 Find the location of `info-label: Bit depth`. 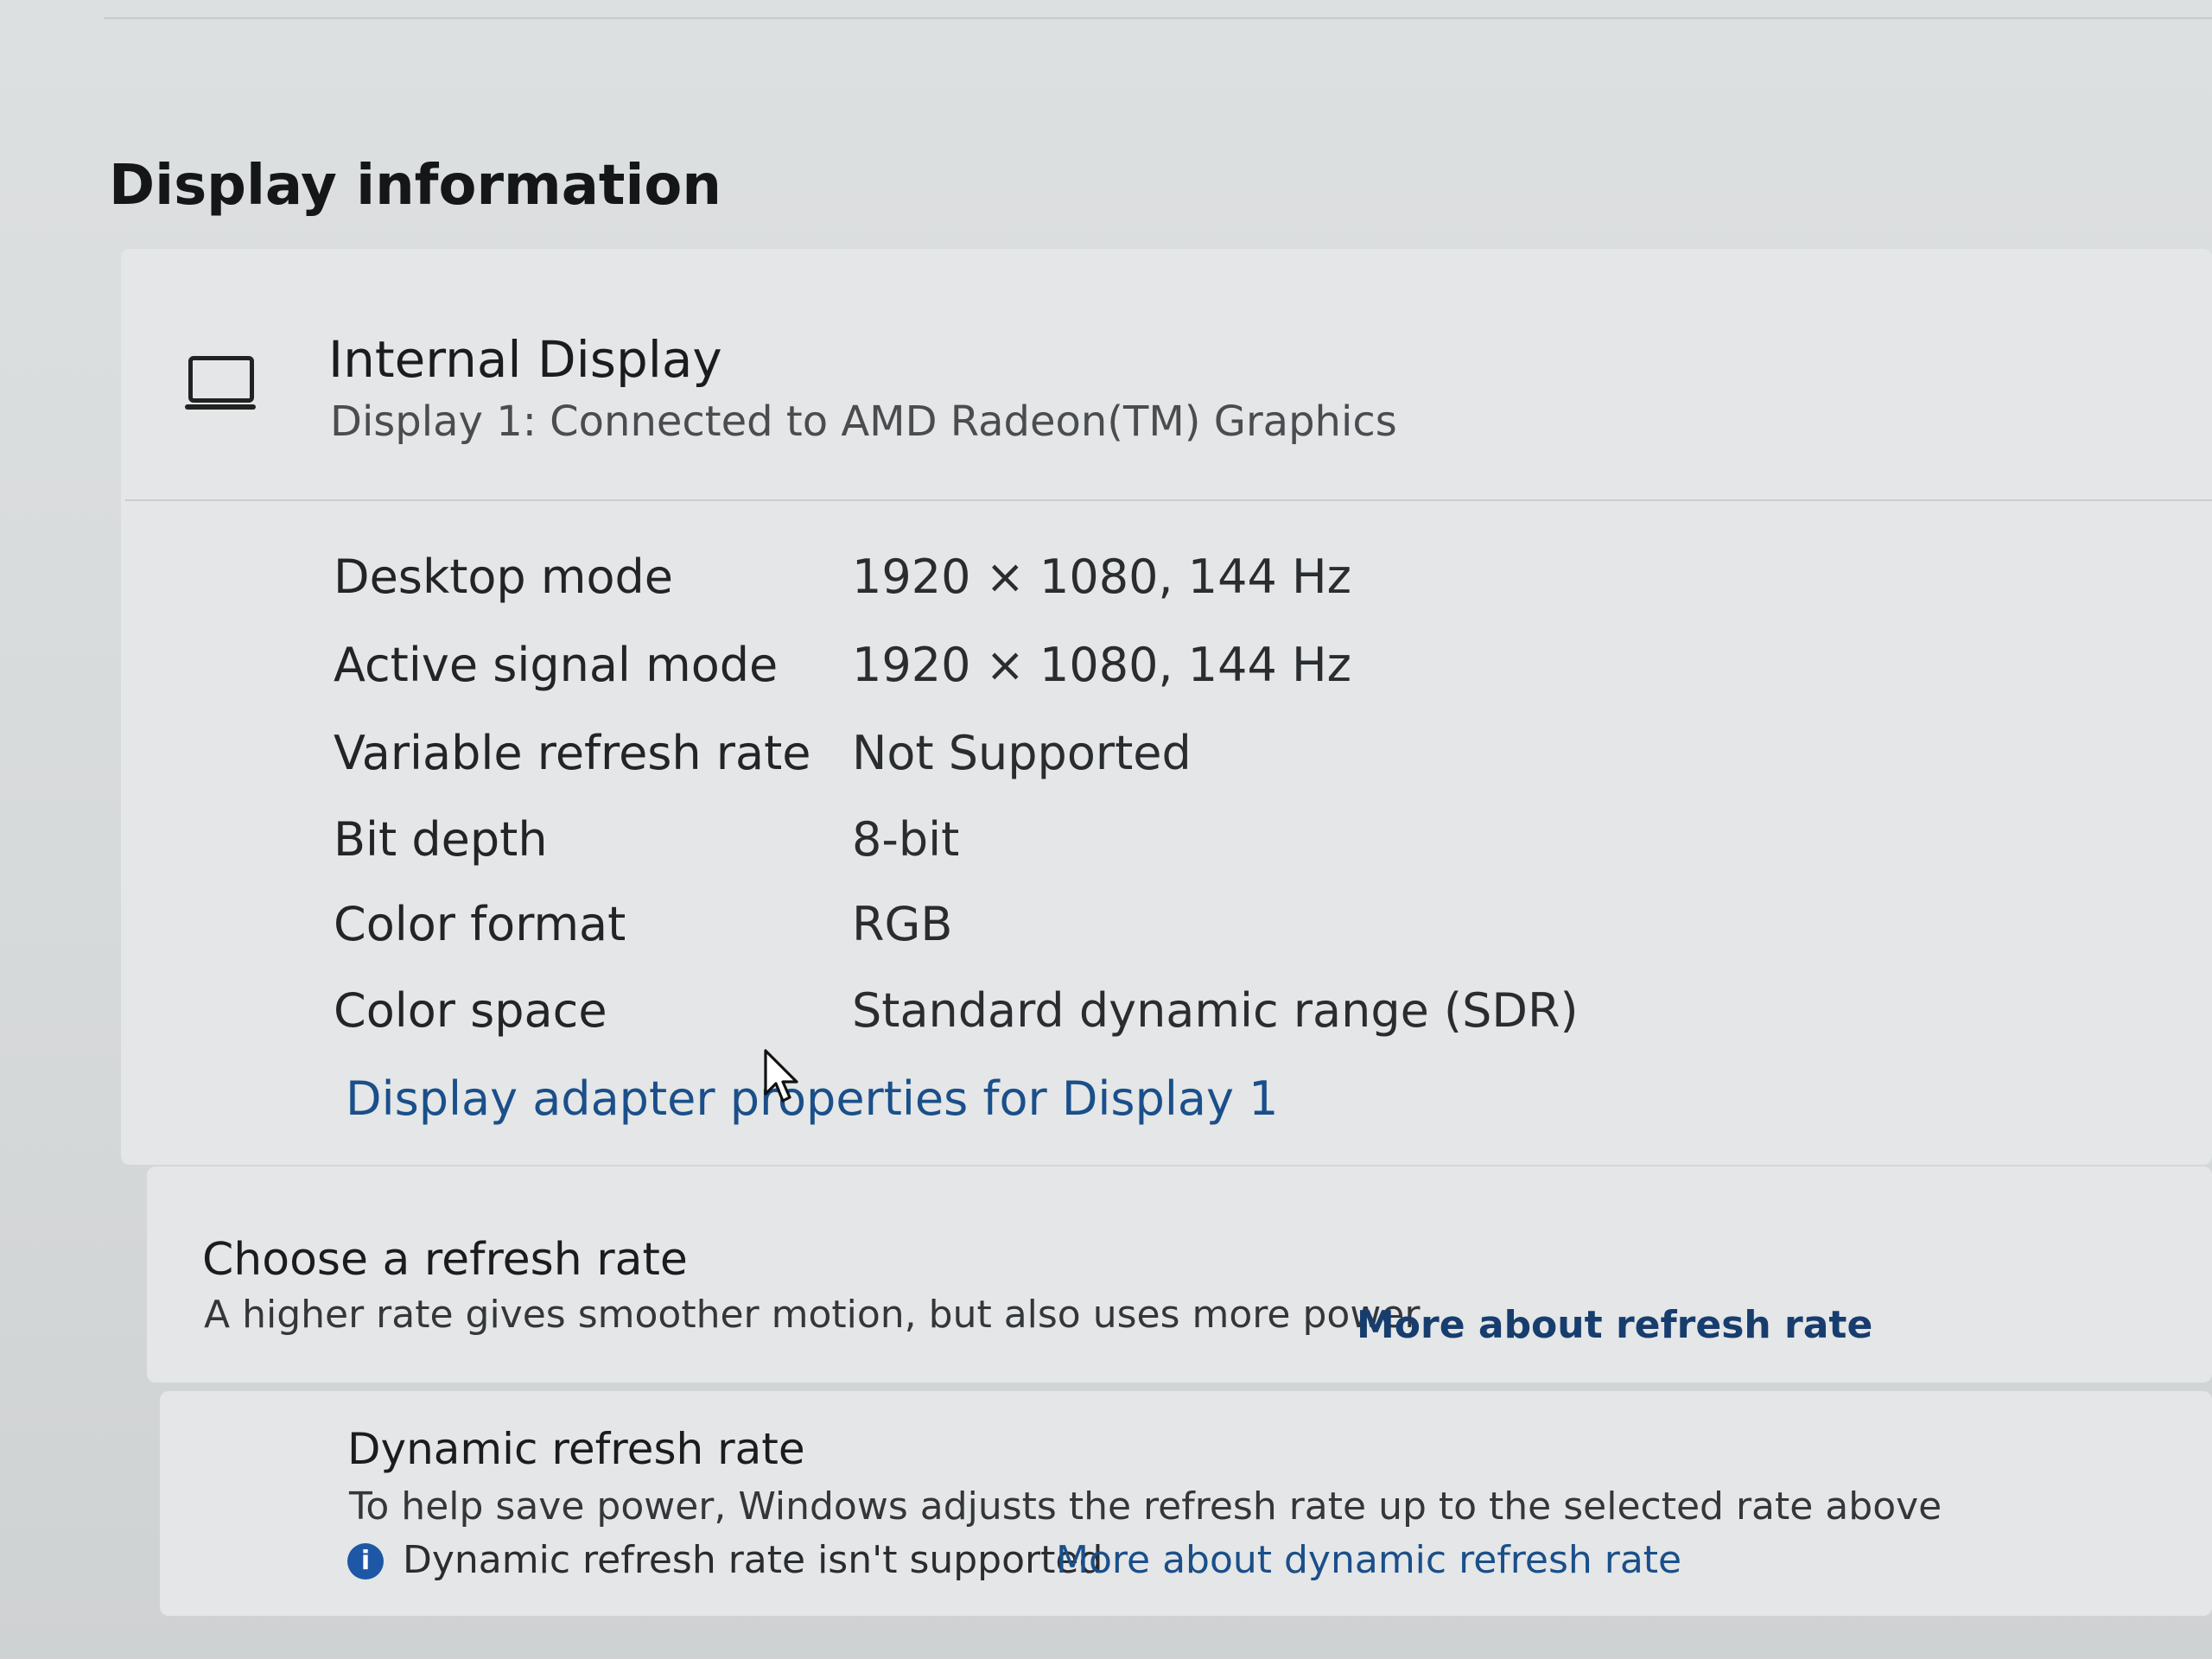

info-label: Bit depth is located at coordinates (441, 839).